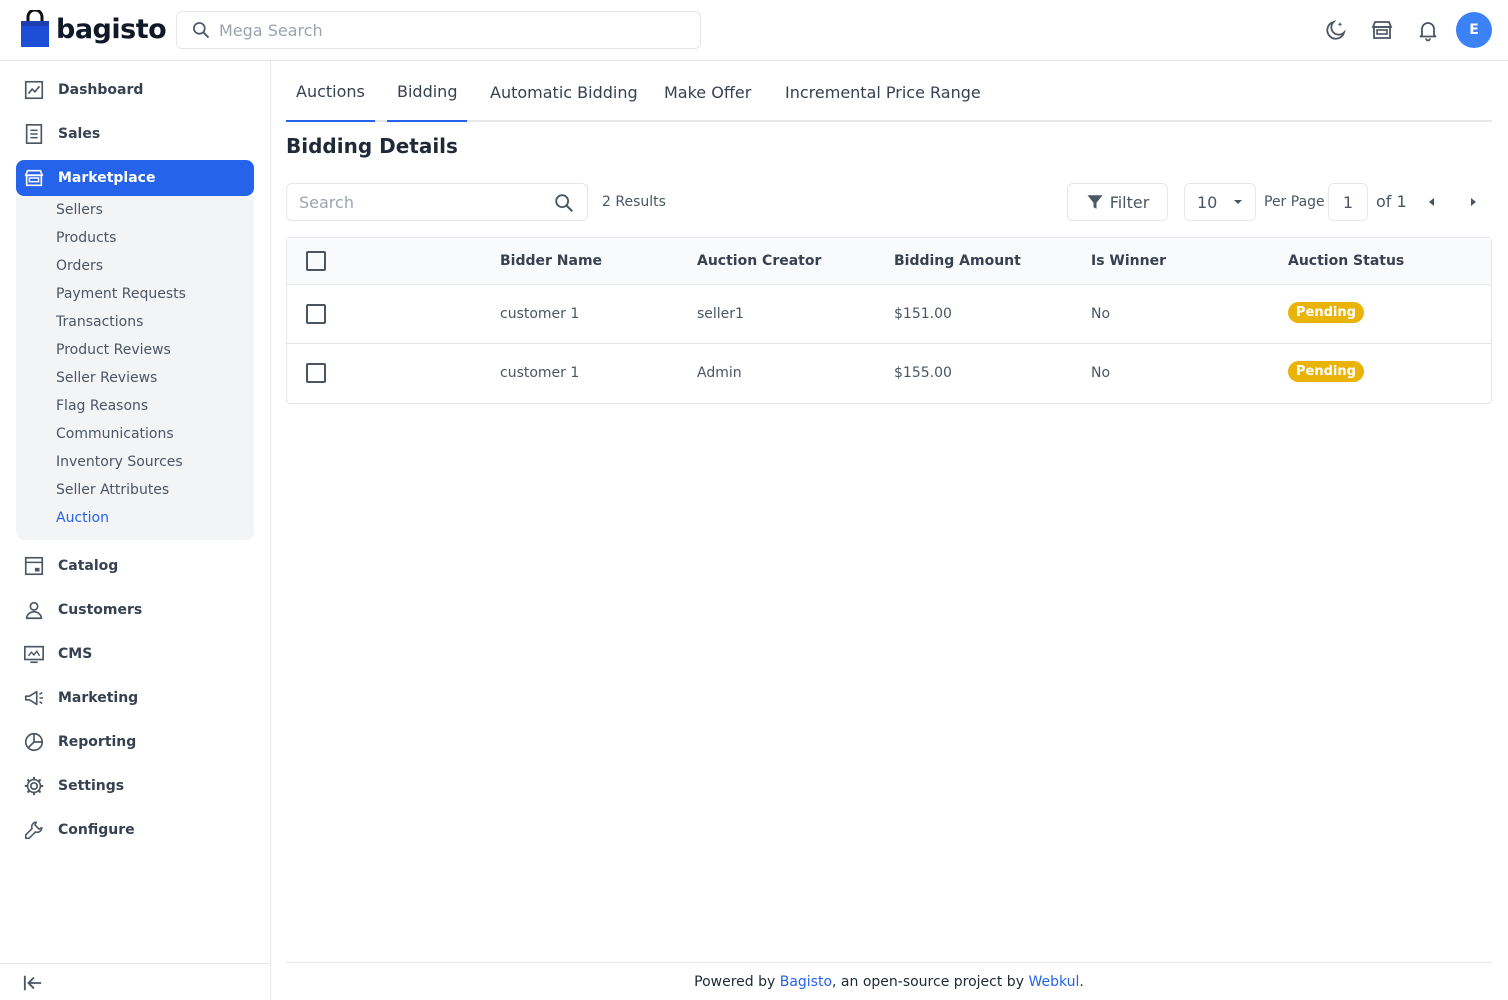 The width and height of the screenshot is (1508, 1000). Describe the element at coordinates (889, 373) in the screenshot. I see `table-row: customer 1 Admin $155.00 No Pending` at that location.